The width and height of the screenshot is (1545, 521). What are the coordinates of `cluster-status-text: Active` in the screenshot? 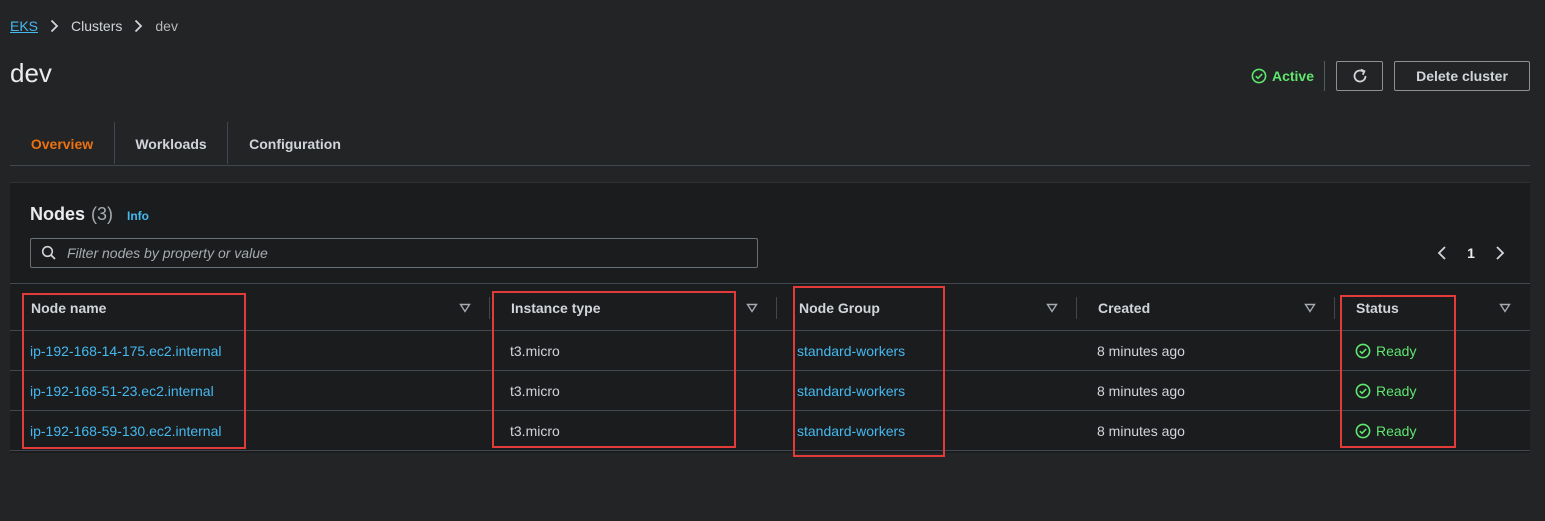 It's located at (1292, 76).